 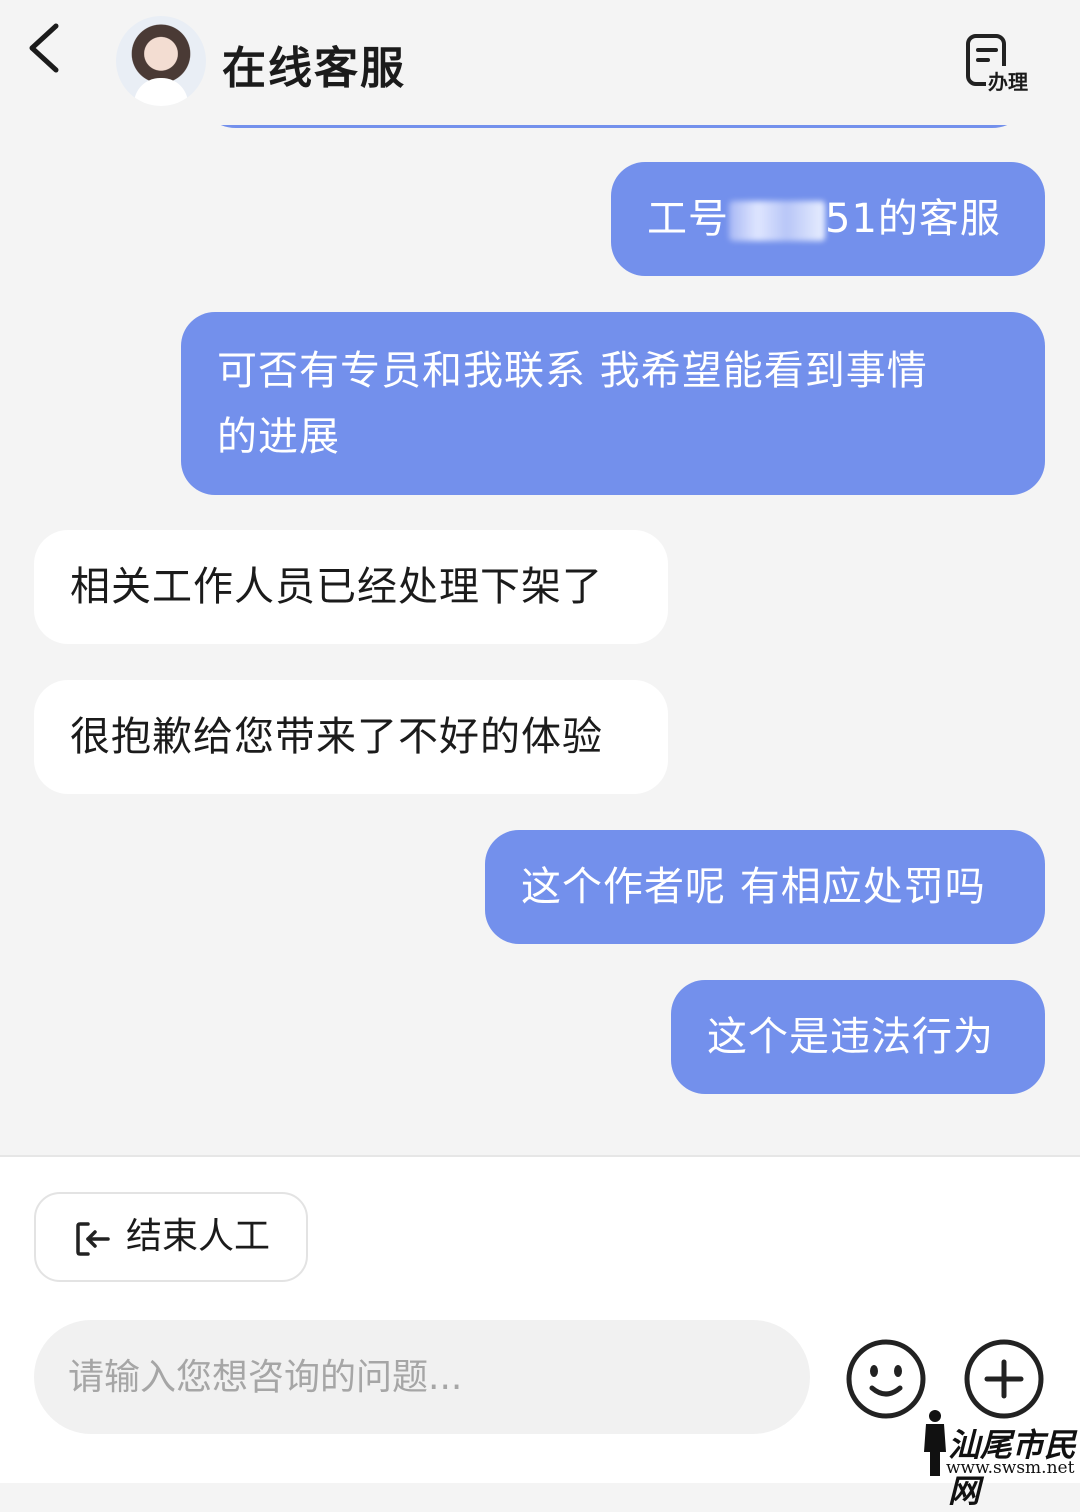 What do you see at coordinates (44, 48) in the screenshot?
I see `back-arrow-icon` at bounding box center [44, 48].